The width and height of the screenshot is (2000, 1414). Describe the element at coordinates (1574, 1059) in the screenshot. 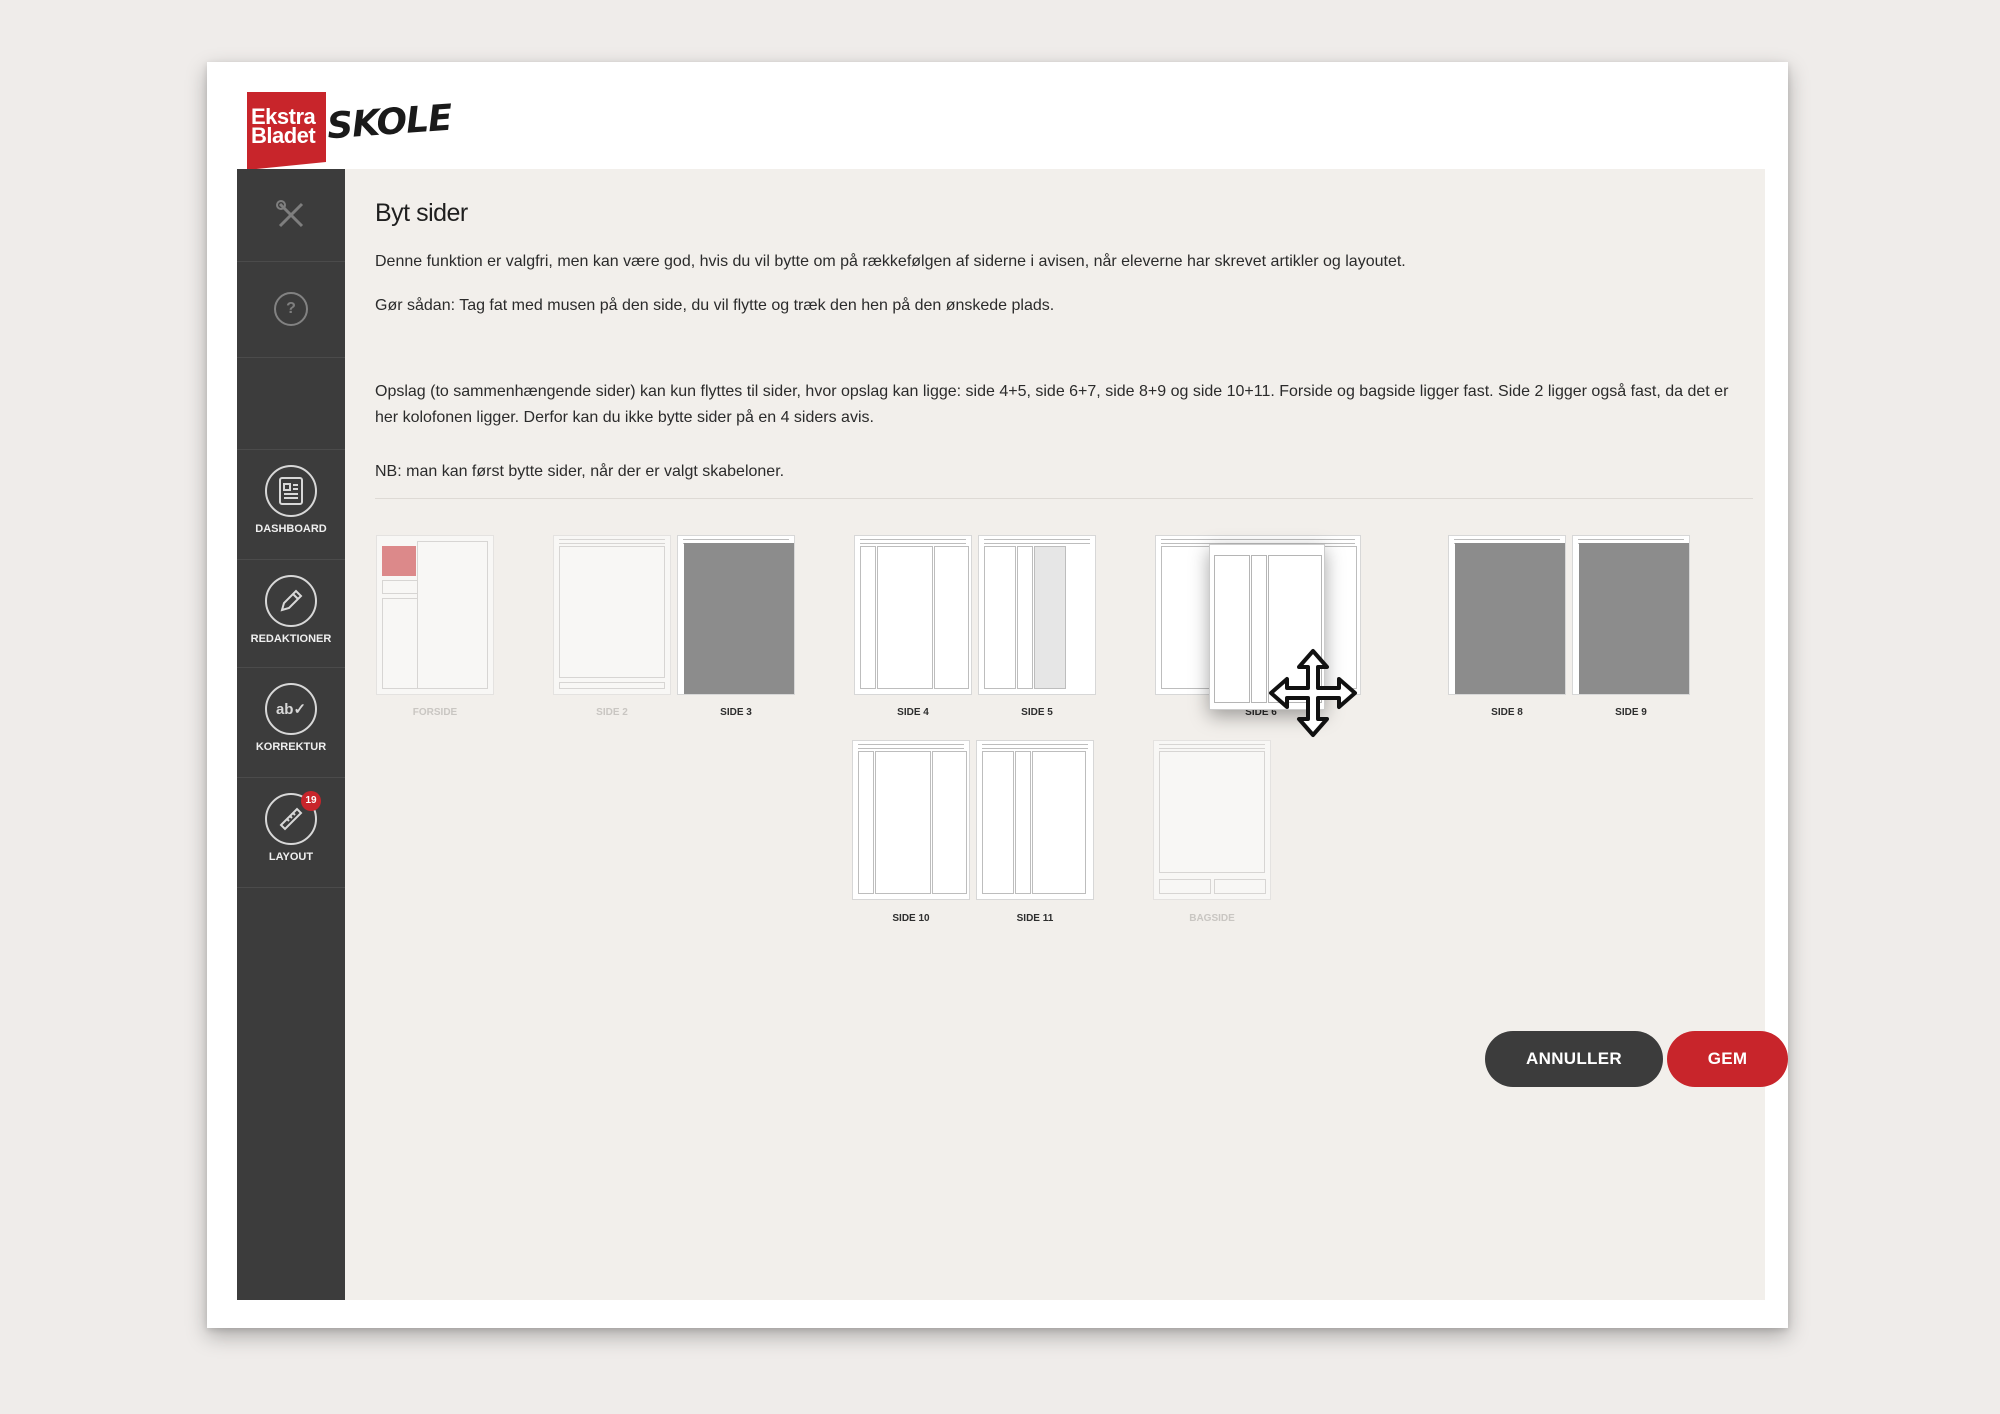

I see `cancel-button: ANNULLER` at that location.